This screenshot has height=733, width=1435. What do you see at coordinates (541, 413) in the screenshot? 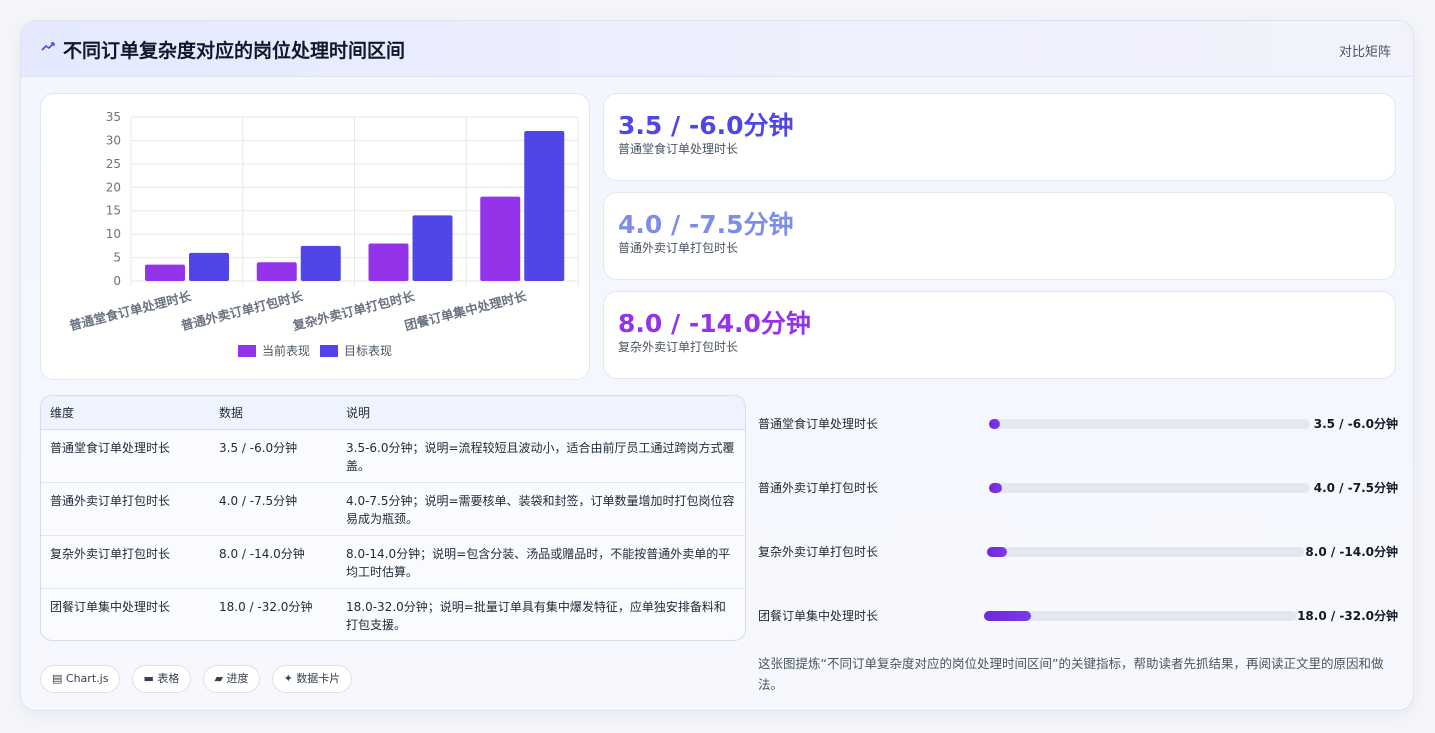
I see `column-header: 说明` at bounding box center [541, 413].